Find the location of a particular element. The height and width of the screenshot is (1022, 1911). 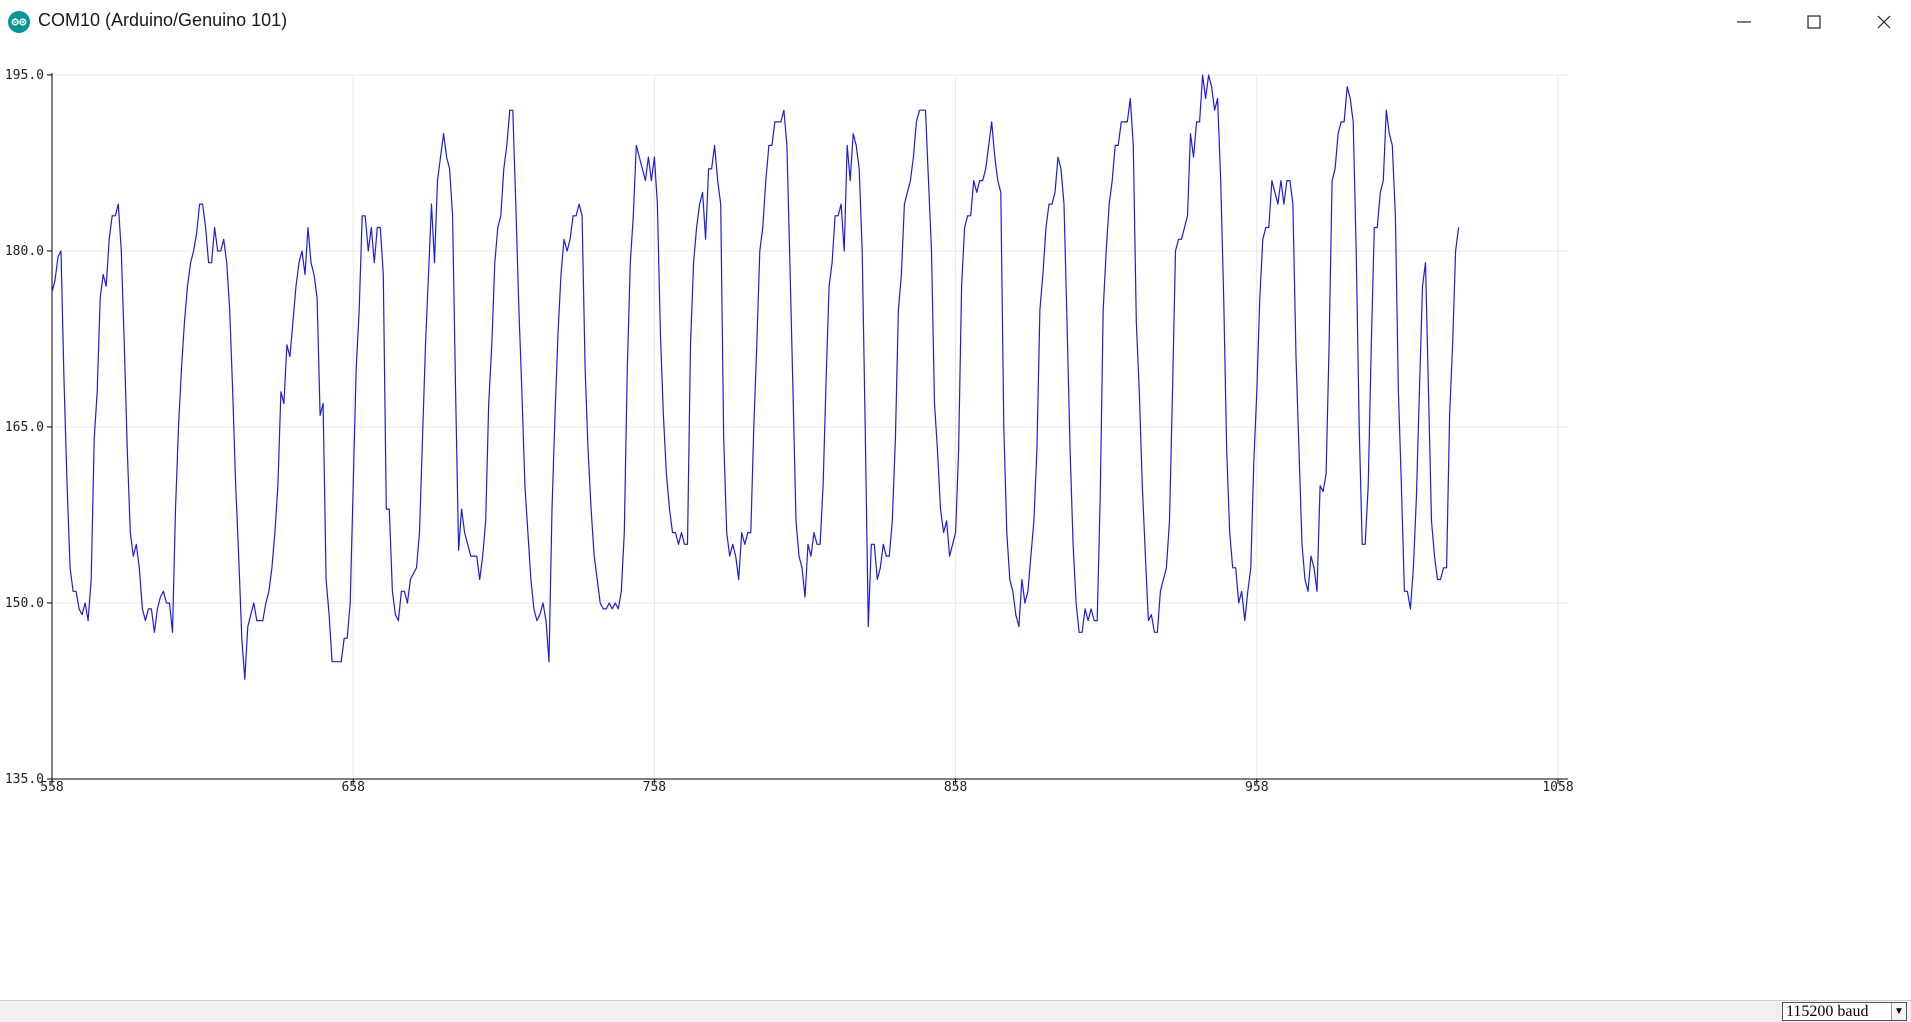

x-tick-label: 558 is located at coordinates (51, 787).